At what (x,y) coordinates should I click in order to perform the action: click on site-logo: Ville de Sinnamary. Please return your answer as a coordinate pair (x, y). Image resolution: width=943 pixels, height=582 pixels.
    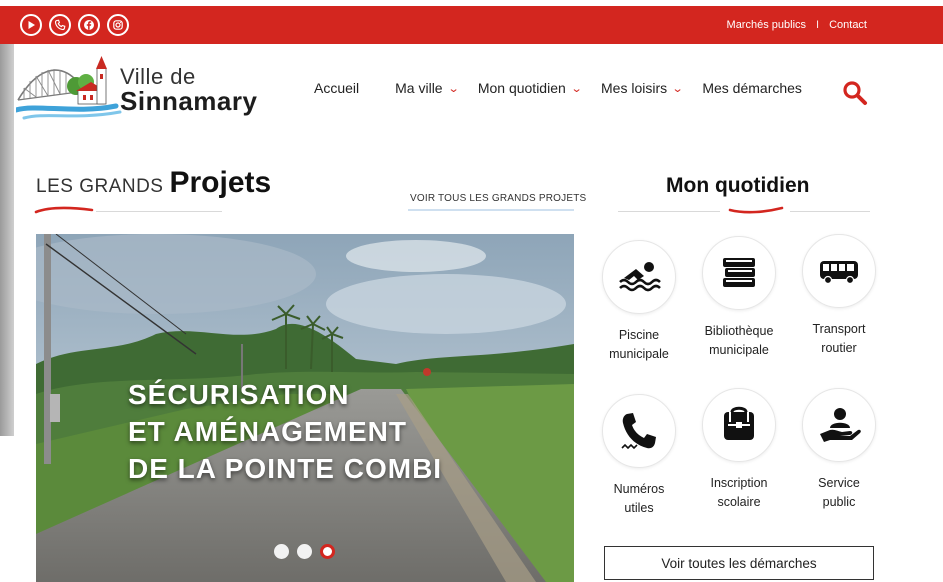
    Looking at the image, I should click on (141, 90).